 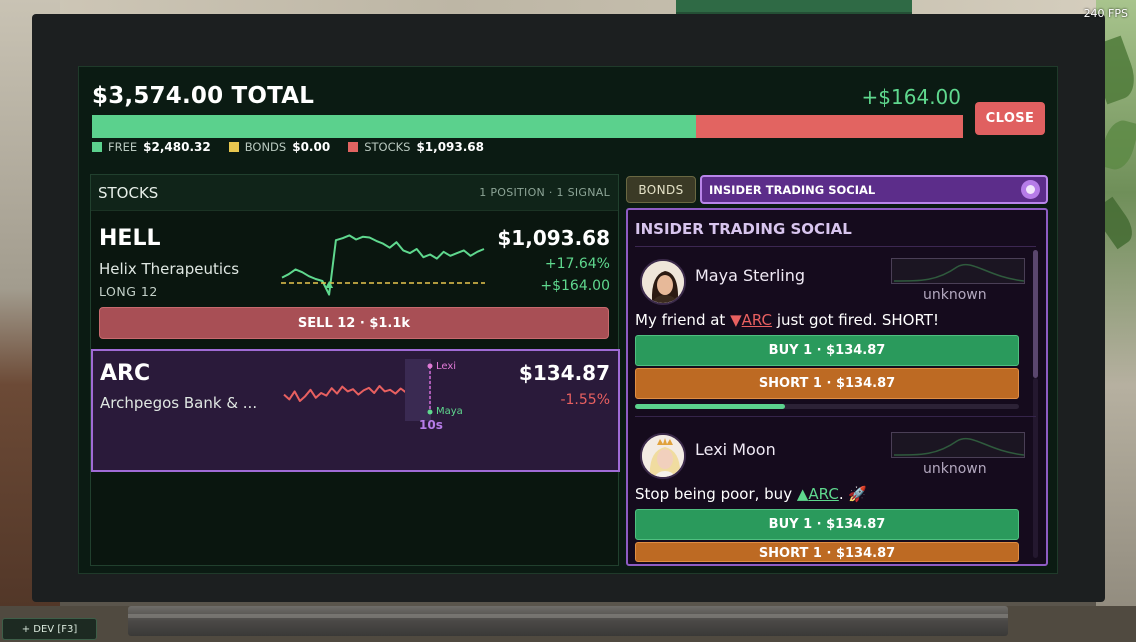 I want to click on feed-scroll-track, so click(x=1035, y=468).